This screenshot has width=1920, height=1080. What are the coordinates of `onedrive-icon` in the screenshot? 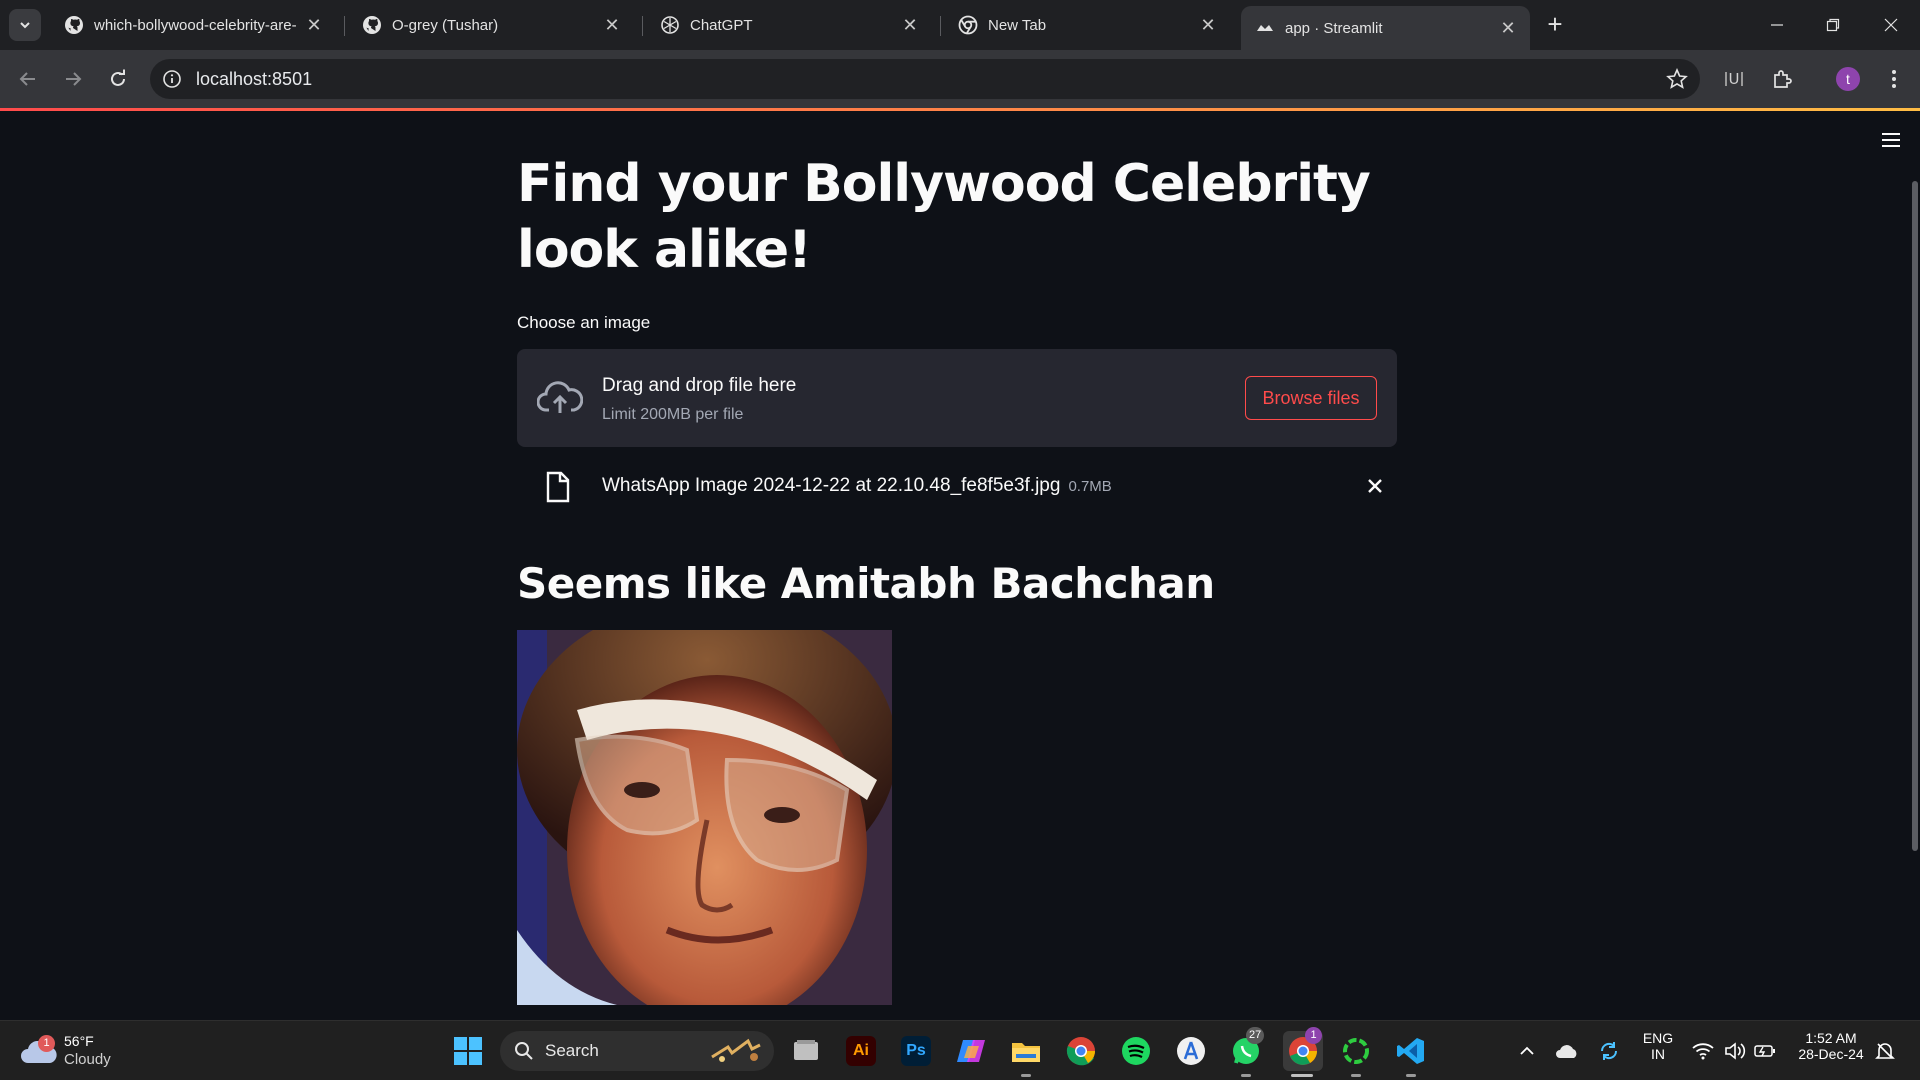 It's located at (1567, 1051).